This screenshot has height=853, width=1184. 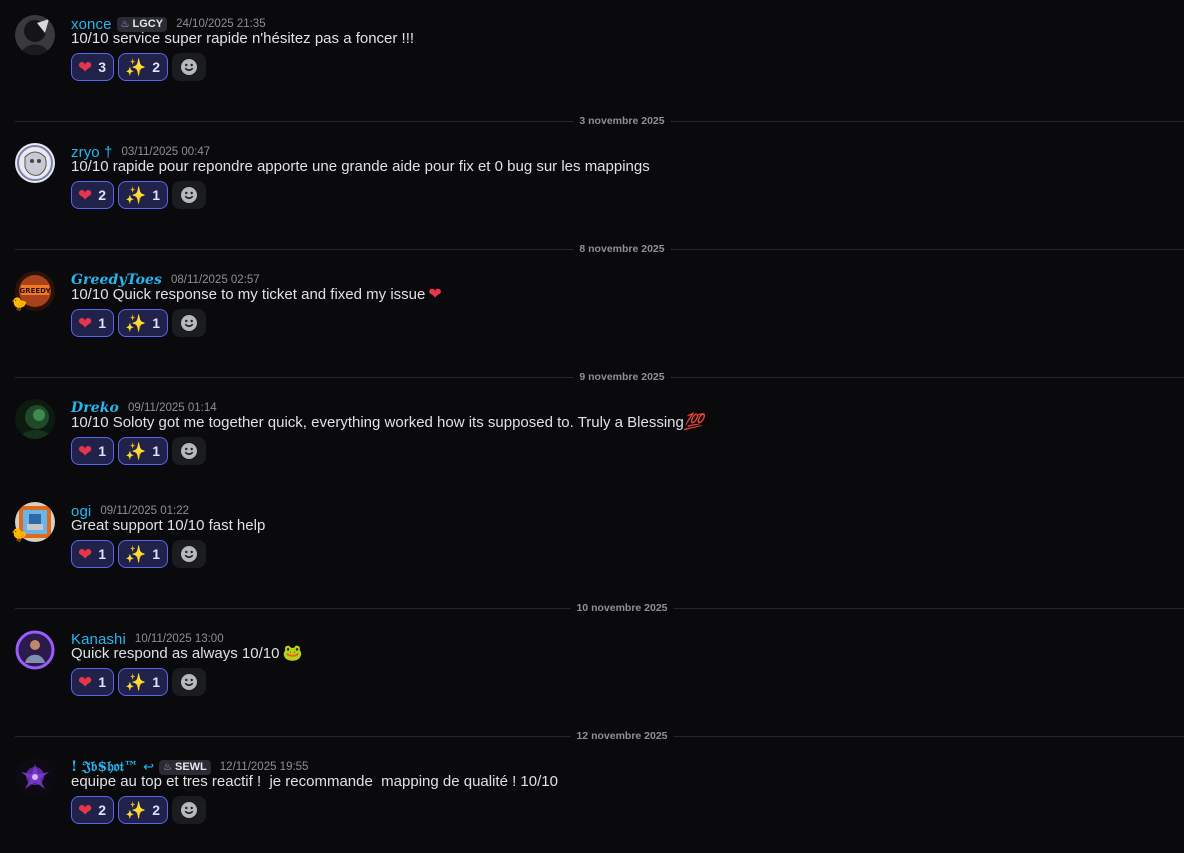 I want to click on message-content: Quick respond as always 10/10 🐸, so click(x=186, y=654).